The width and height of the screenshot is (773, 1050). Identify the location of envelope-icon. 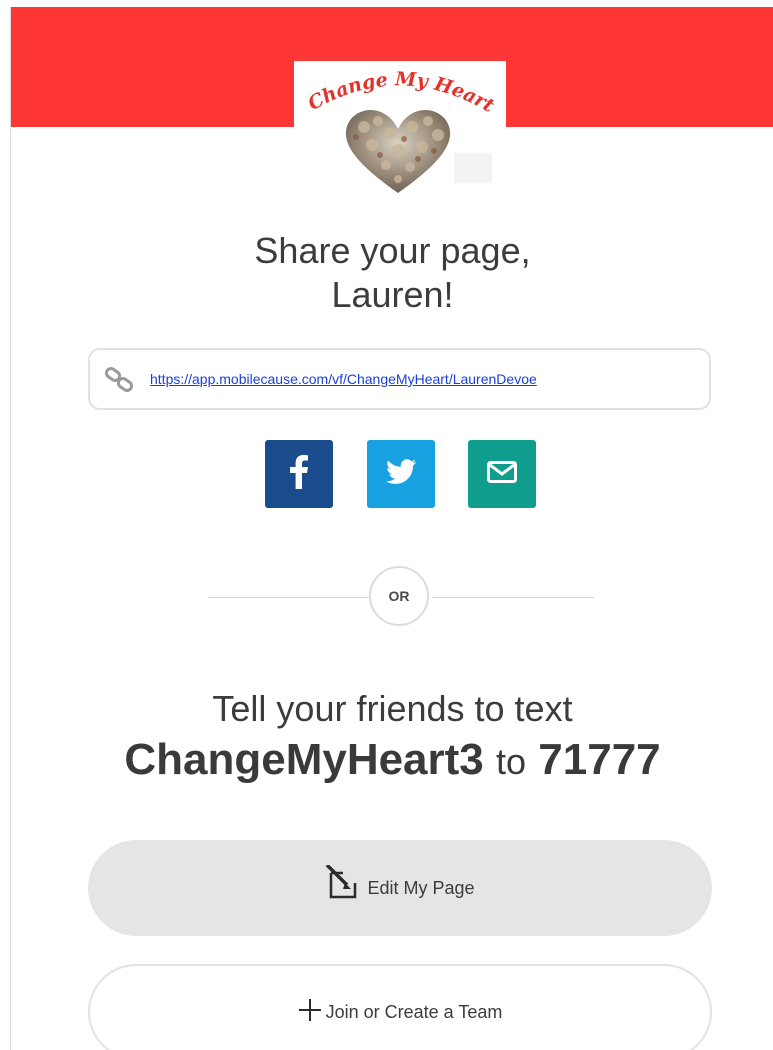
(502, 474).